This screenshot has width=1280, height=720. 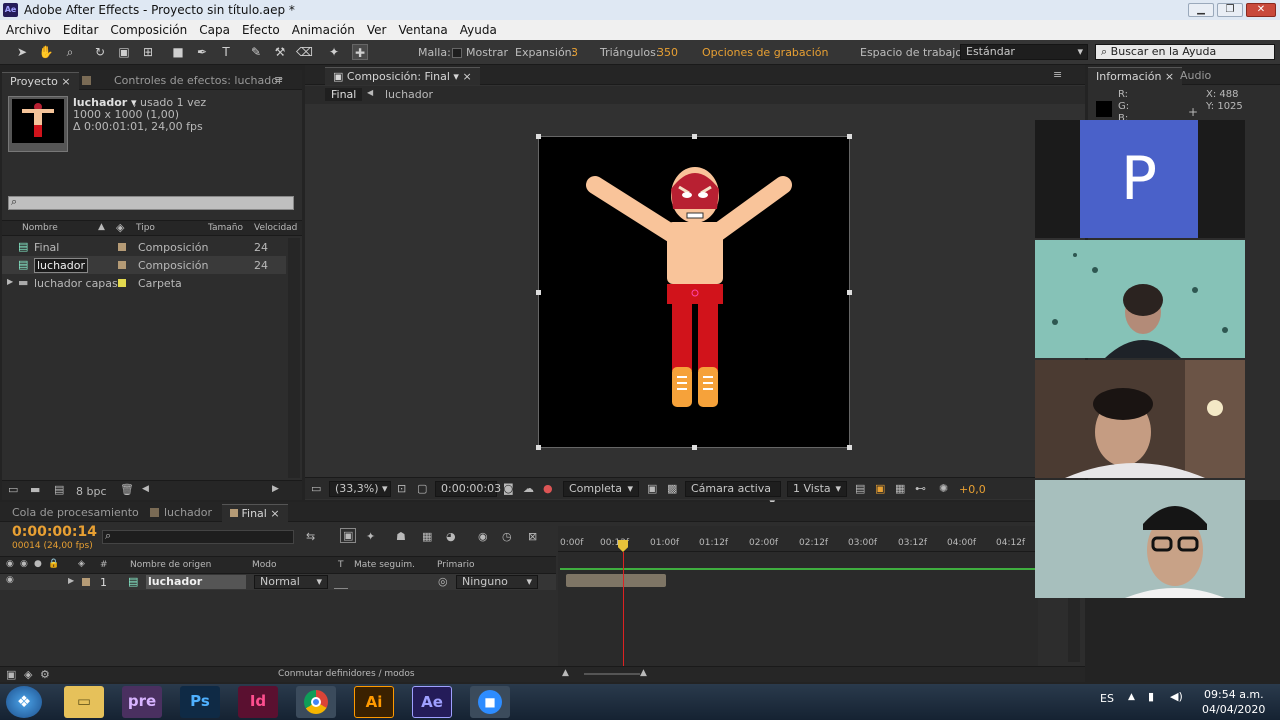 I want to click on volume-icon: ◀), so click(x=1176, y=696).